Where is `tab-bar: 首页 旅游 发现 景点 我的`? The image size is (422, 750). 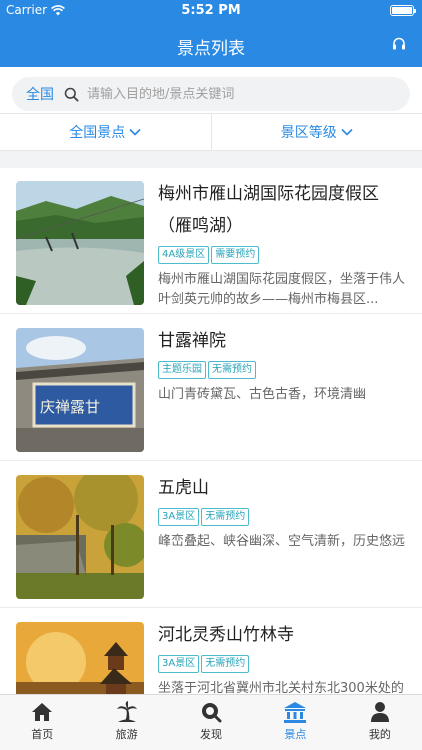
tab-bar: 首页 旅游 发现 景点 我的 is located at coordinates (211, 722).